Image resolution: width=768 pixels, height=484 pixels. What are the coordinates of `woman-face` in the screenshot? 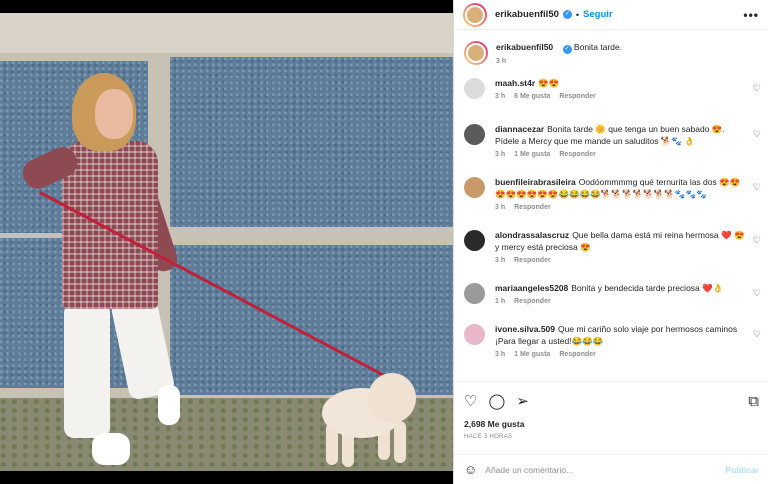 It's located at (114, 114).